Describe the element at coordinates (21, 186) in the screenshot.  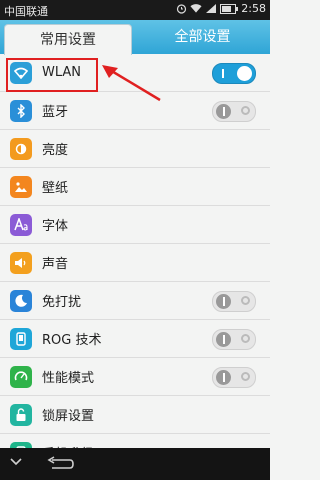
I see `wallpaper-icon` at that location.